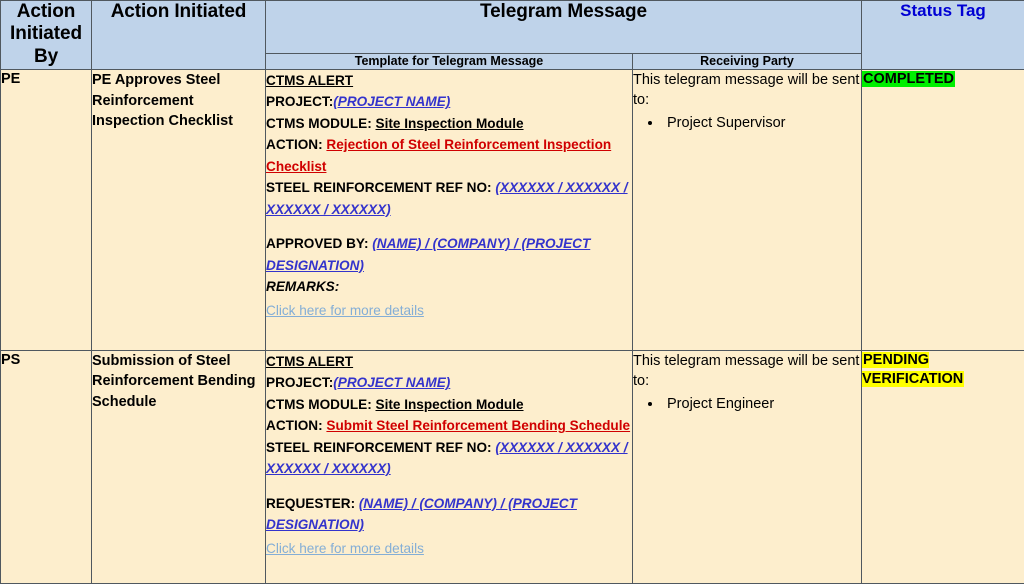 The width and height of the screenshot is (1024, 584). What do you see at coordinates (942, 210) in the screenshot?
I see `cell-status-tag: COMPLETED` at bounding box center [942, 210].